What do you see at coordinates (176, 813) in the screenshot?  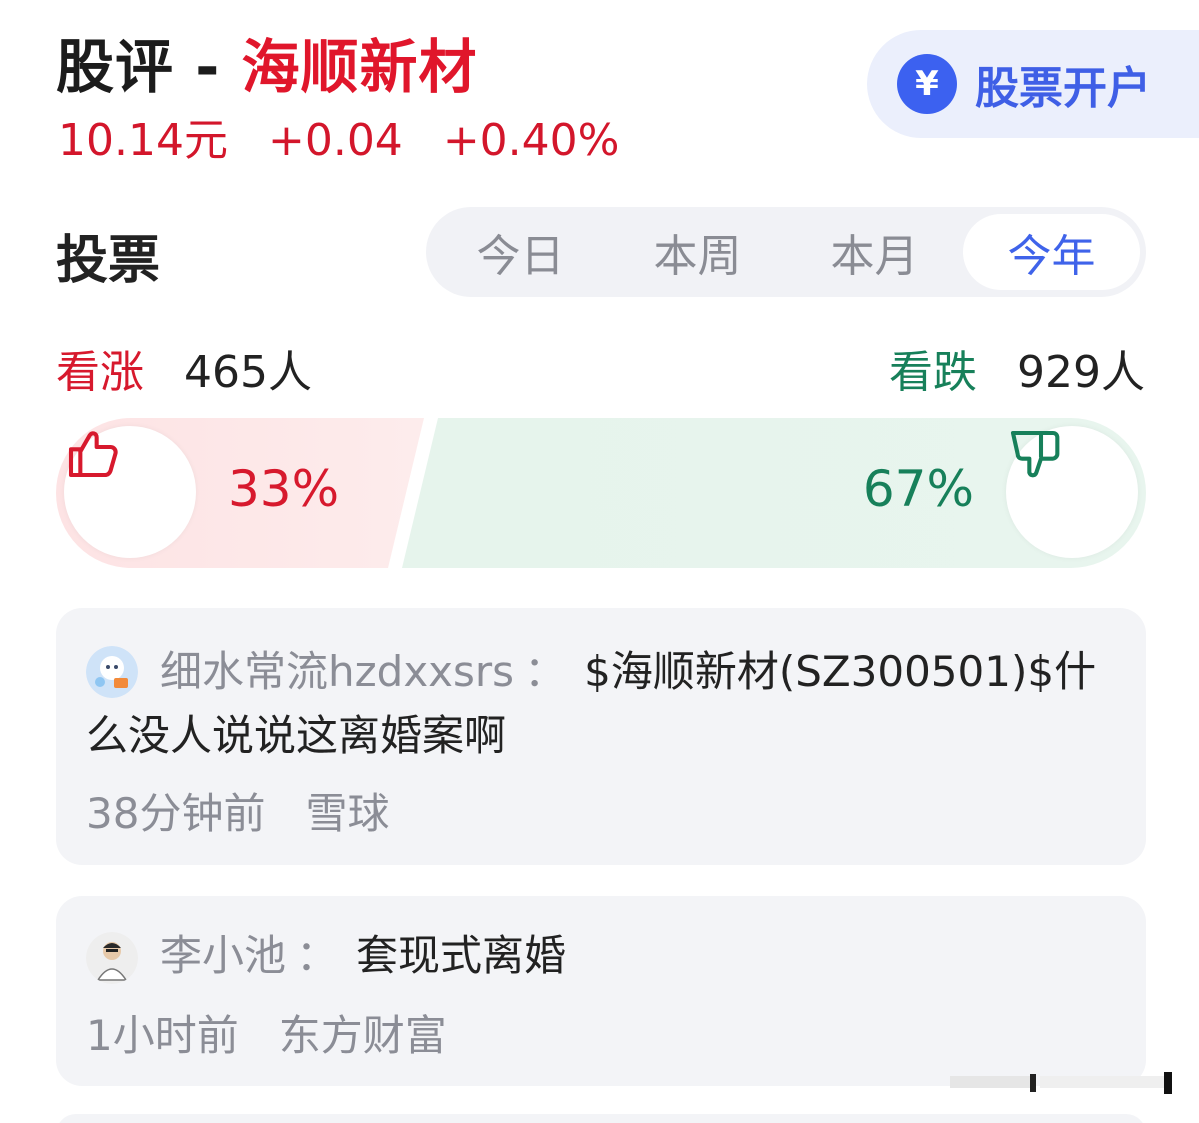 I see `comment-time: 38分钟前` at bounding box center [176, 813].